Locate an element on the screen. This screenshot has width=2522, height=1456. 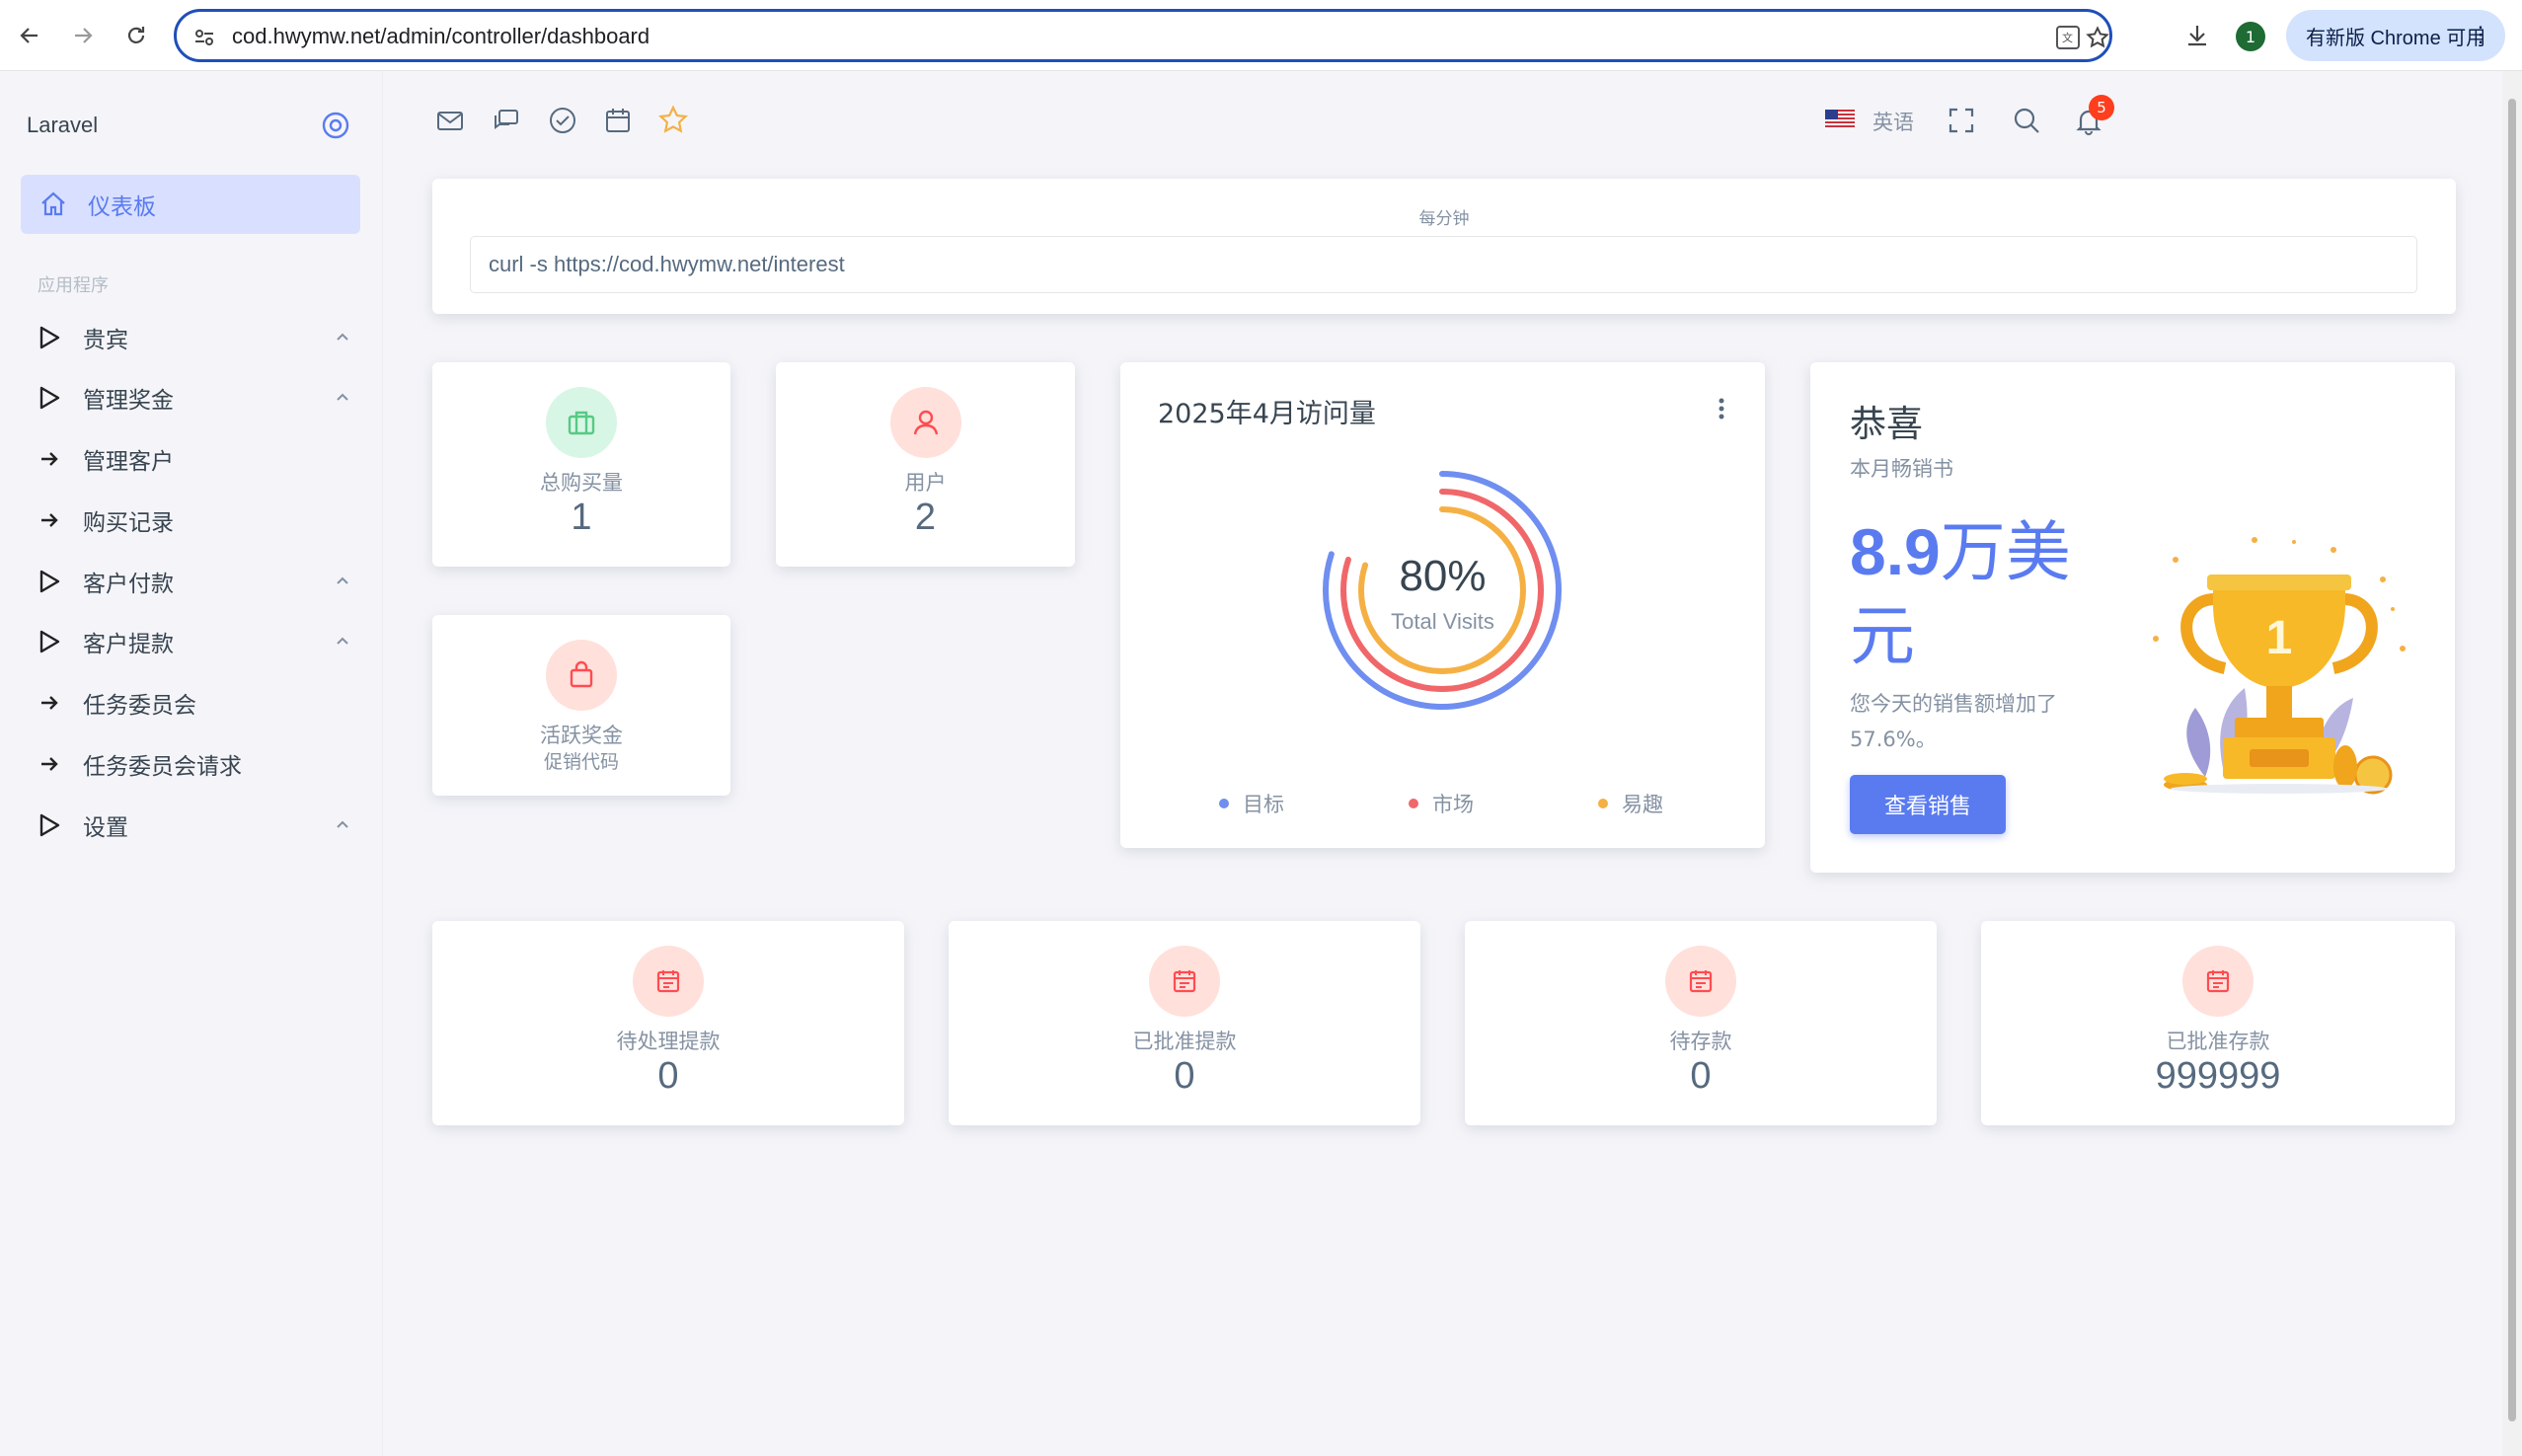
language-selector: 英语 is located at coordinates (1893, 121).